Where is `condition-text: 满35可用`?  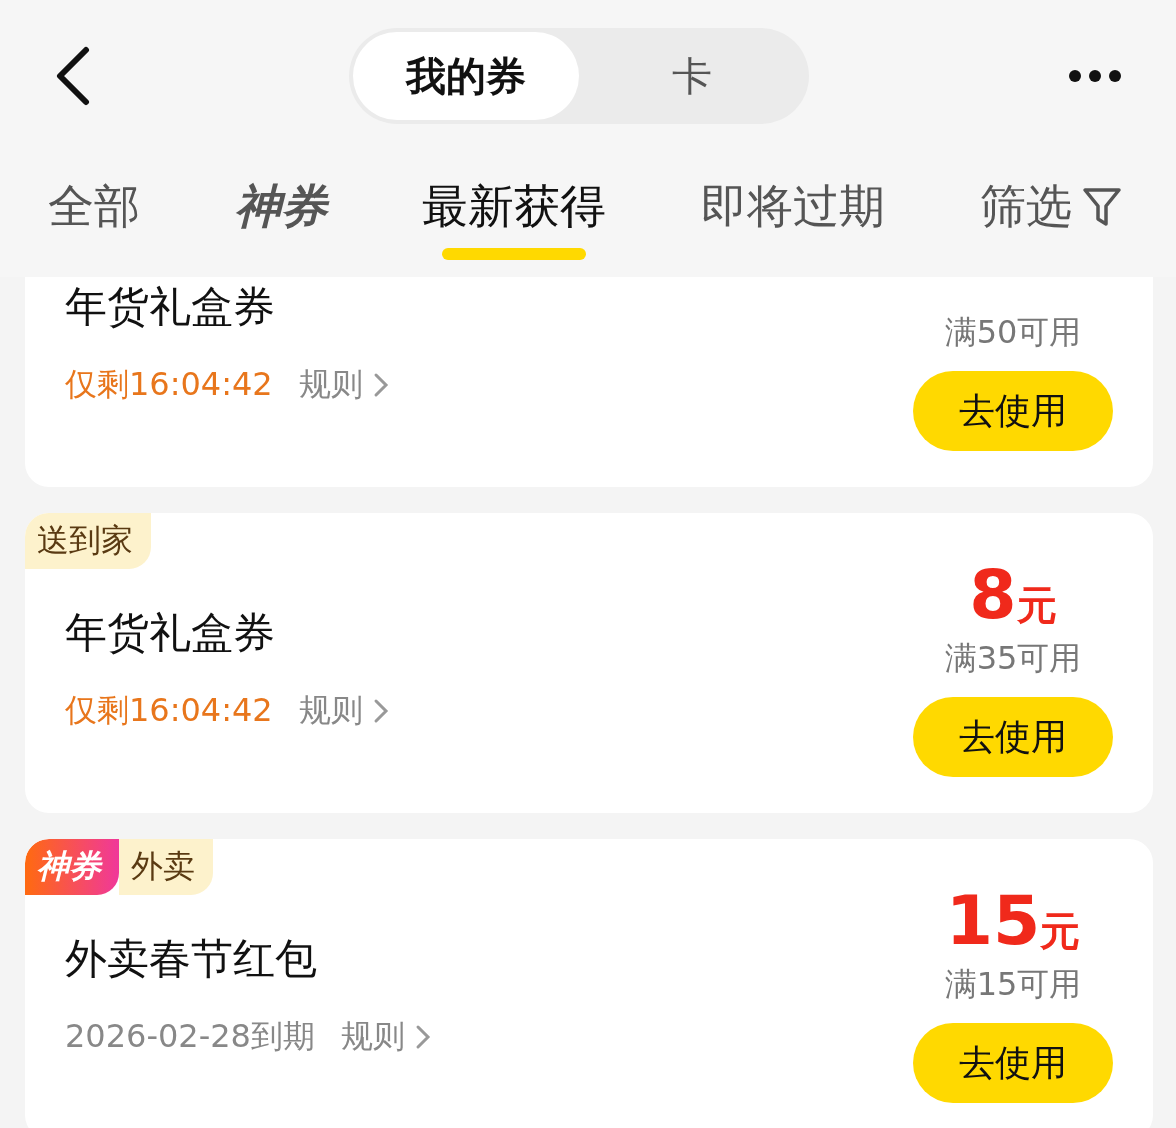 condition-text: 满35可用 is located at coordinates (1013, 658).